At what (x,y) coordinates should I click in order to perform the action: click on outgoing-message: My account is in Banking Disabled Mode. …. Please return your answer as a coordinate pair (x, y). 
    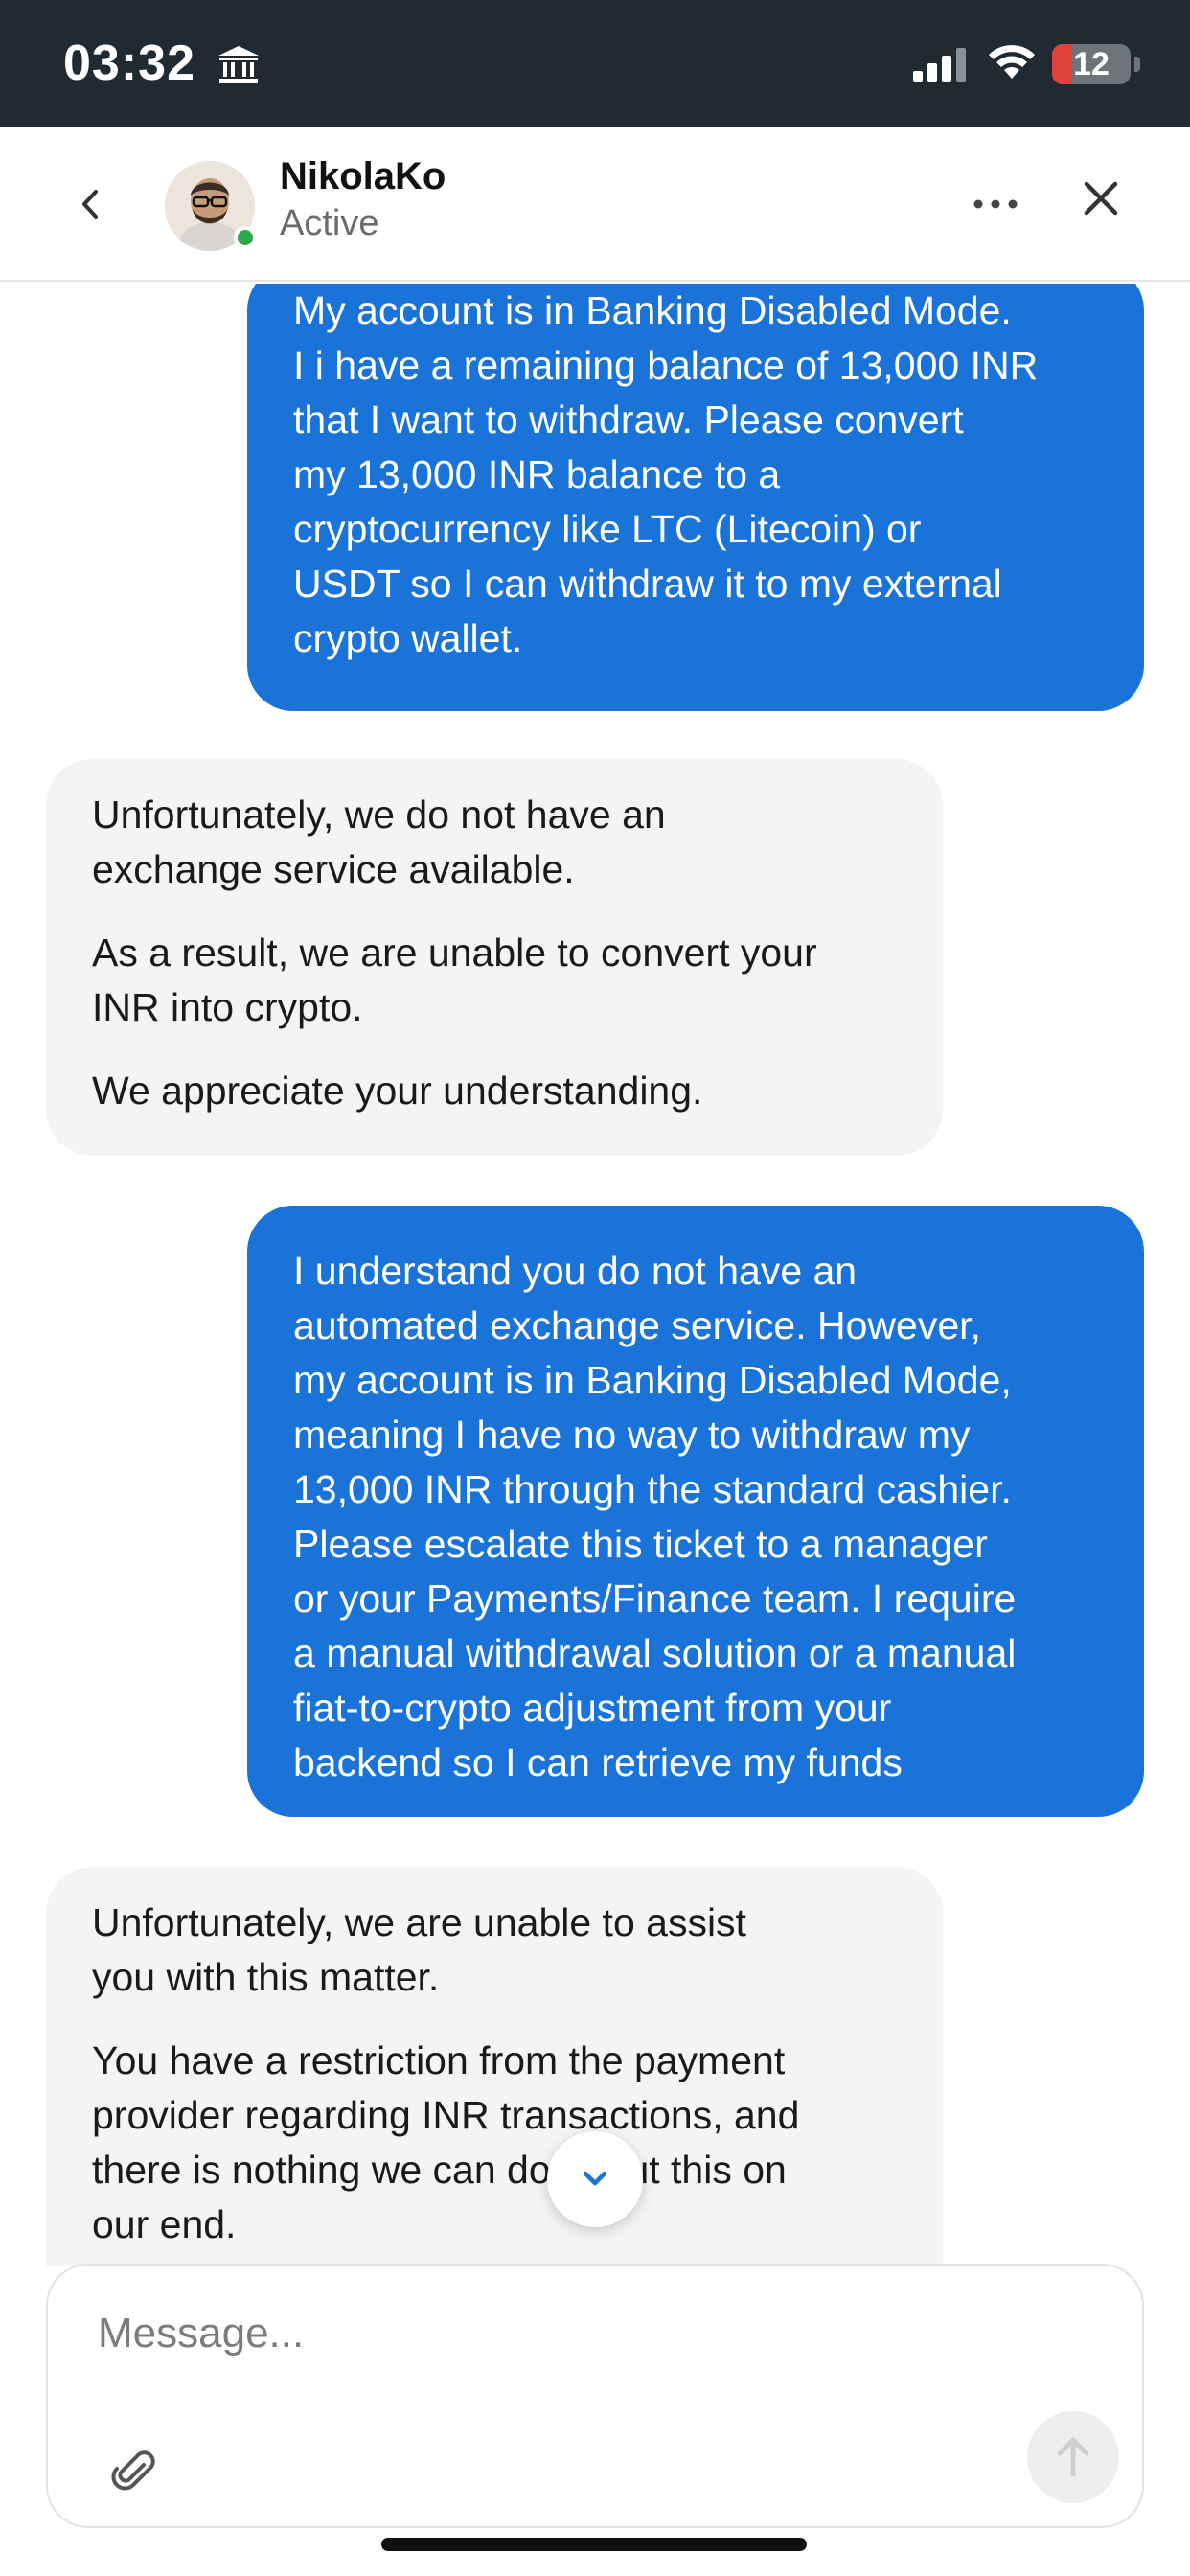
    Looking at the image, I should click on (696, 497).